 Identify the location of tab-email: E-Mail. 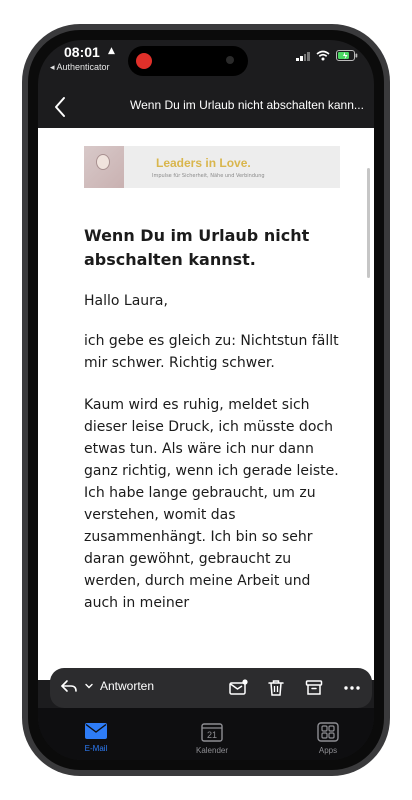
(96, 737).